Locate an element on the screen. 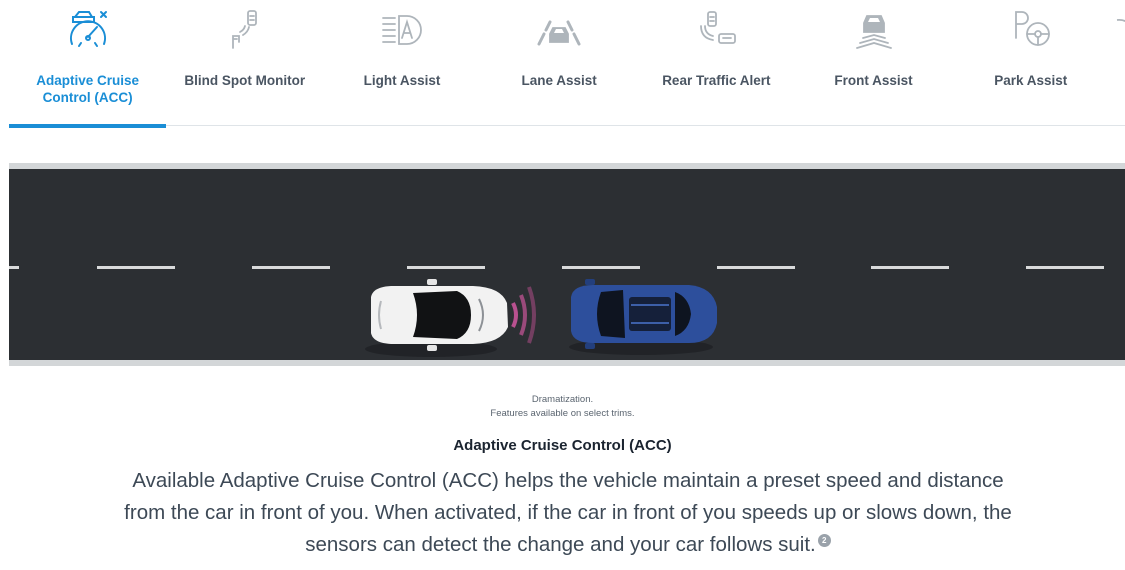 This screenshot has width=1125, height=570. tab-adaptive-cruise-control: Adaptive Cruise Control (ACC) is located at coordinates (88, 64).